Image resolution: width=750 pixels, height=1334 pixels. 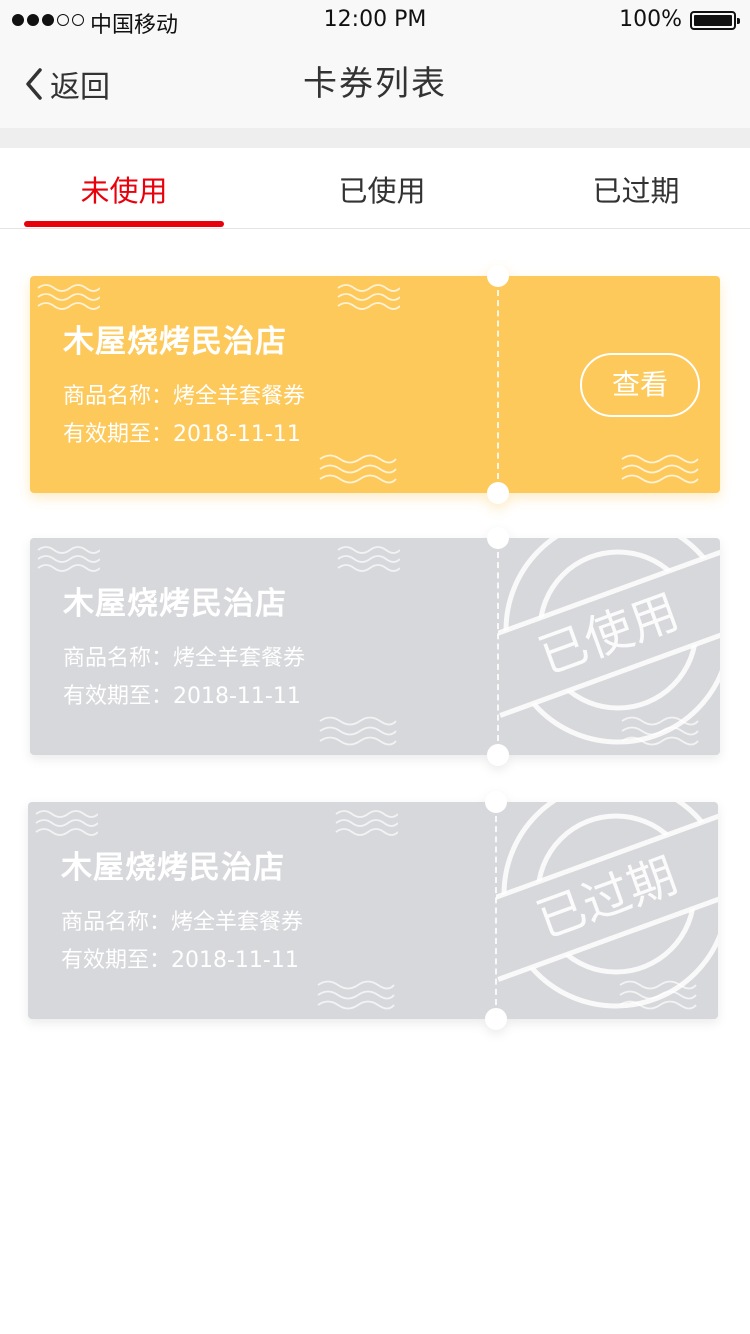 What do you see at coordinates (609, 641) in the screenshot?
I see `used-stamp-icon: 已使用` at bounding box center [609, 641].